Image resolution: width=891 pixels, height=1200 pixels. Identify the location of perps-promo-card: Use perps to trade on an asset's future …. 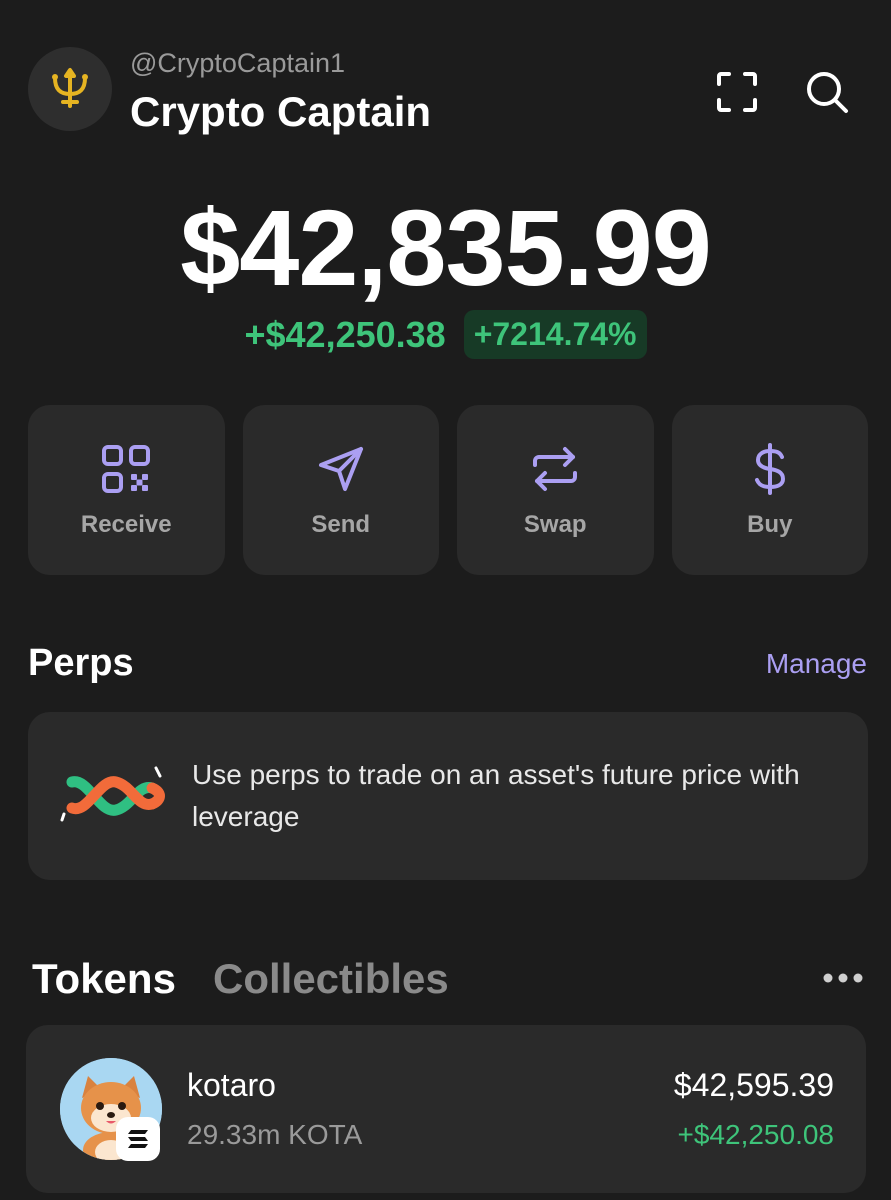
(448, 796).